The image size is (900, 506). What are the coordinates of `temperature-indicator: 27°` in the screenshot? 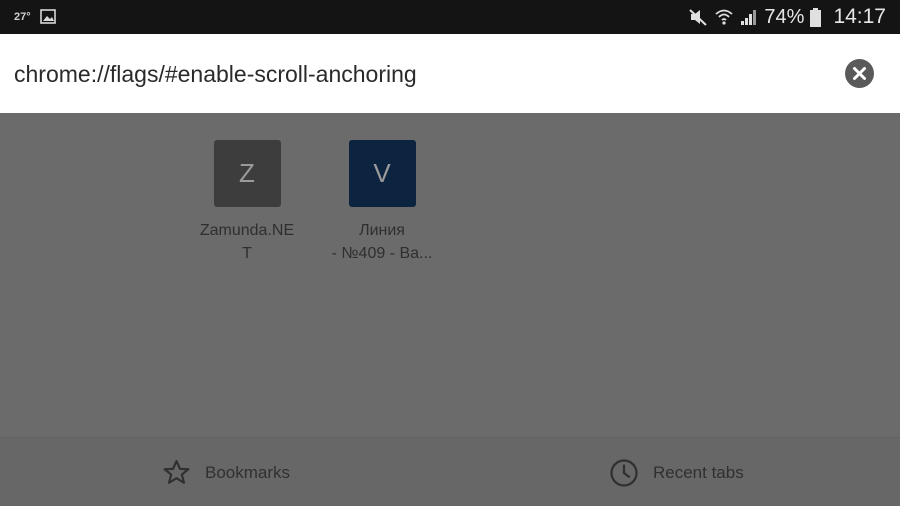 It's located at (22, 17).